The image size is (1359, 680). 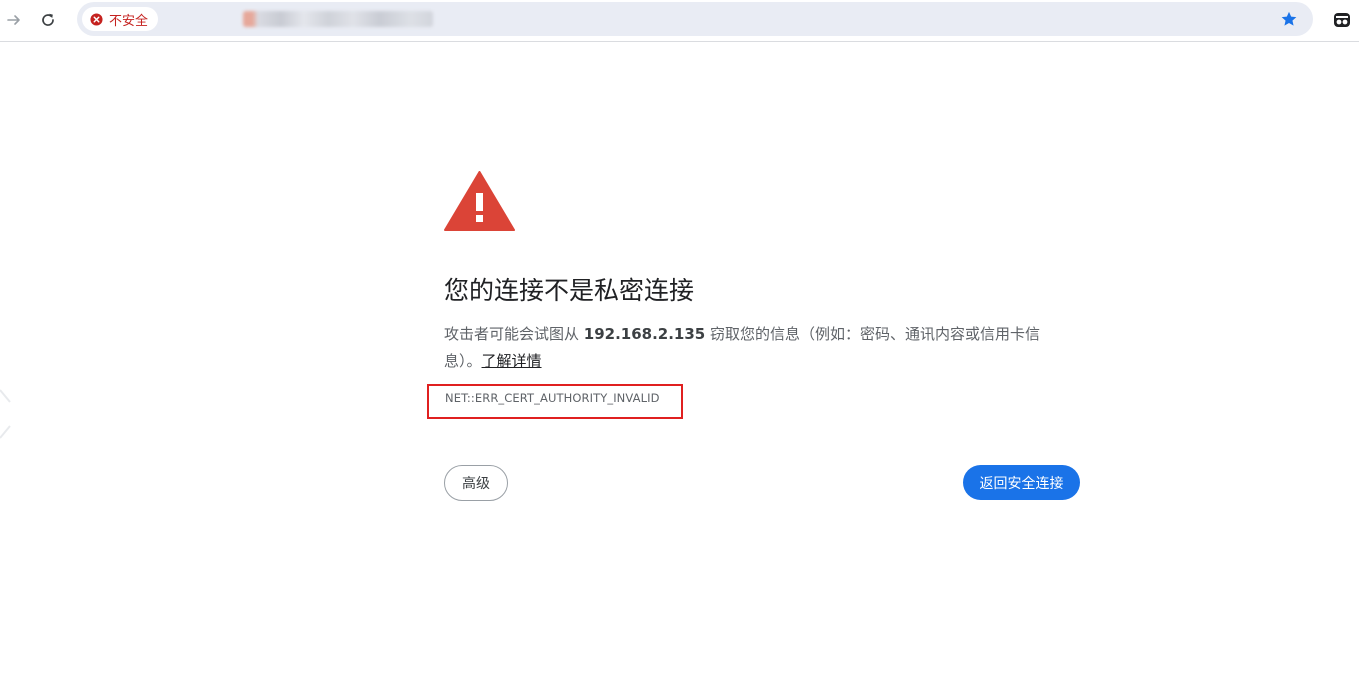 I want to click on page-edge-mark, so click(x=5, y=414).